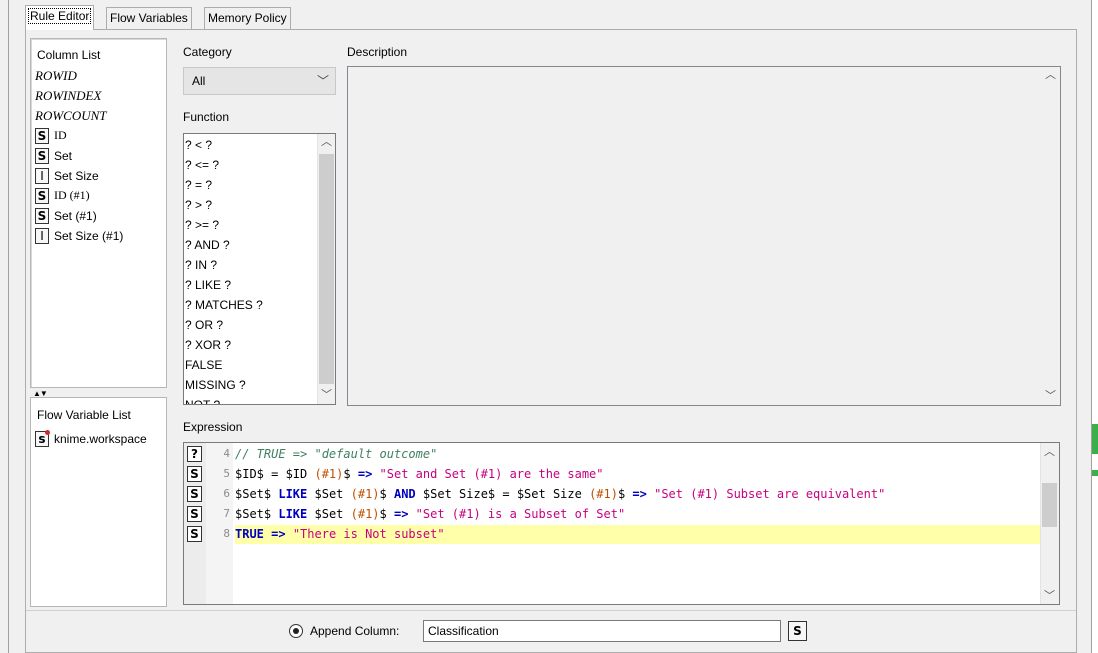  Describe the element at coordinates (202, 165) in the screenshot. I see `function-item: ? <= ?` at that location.